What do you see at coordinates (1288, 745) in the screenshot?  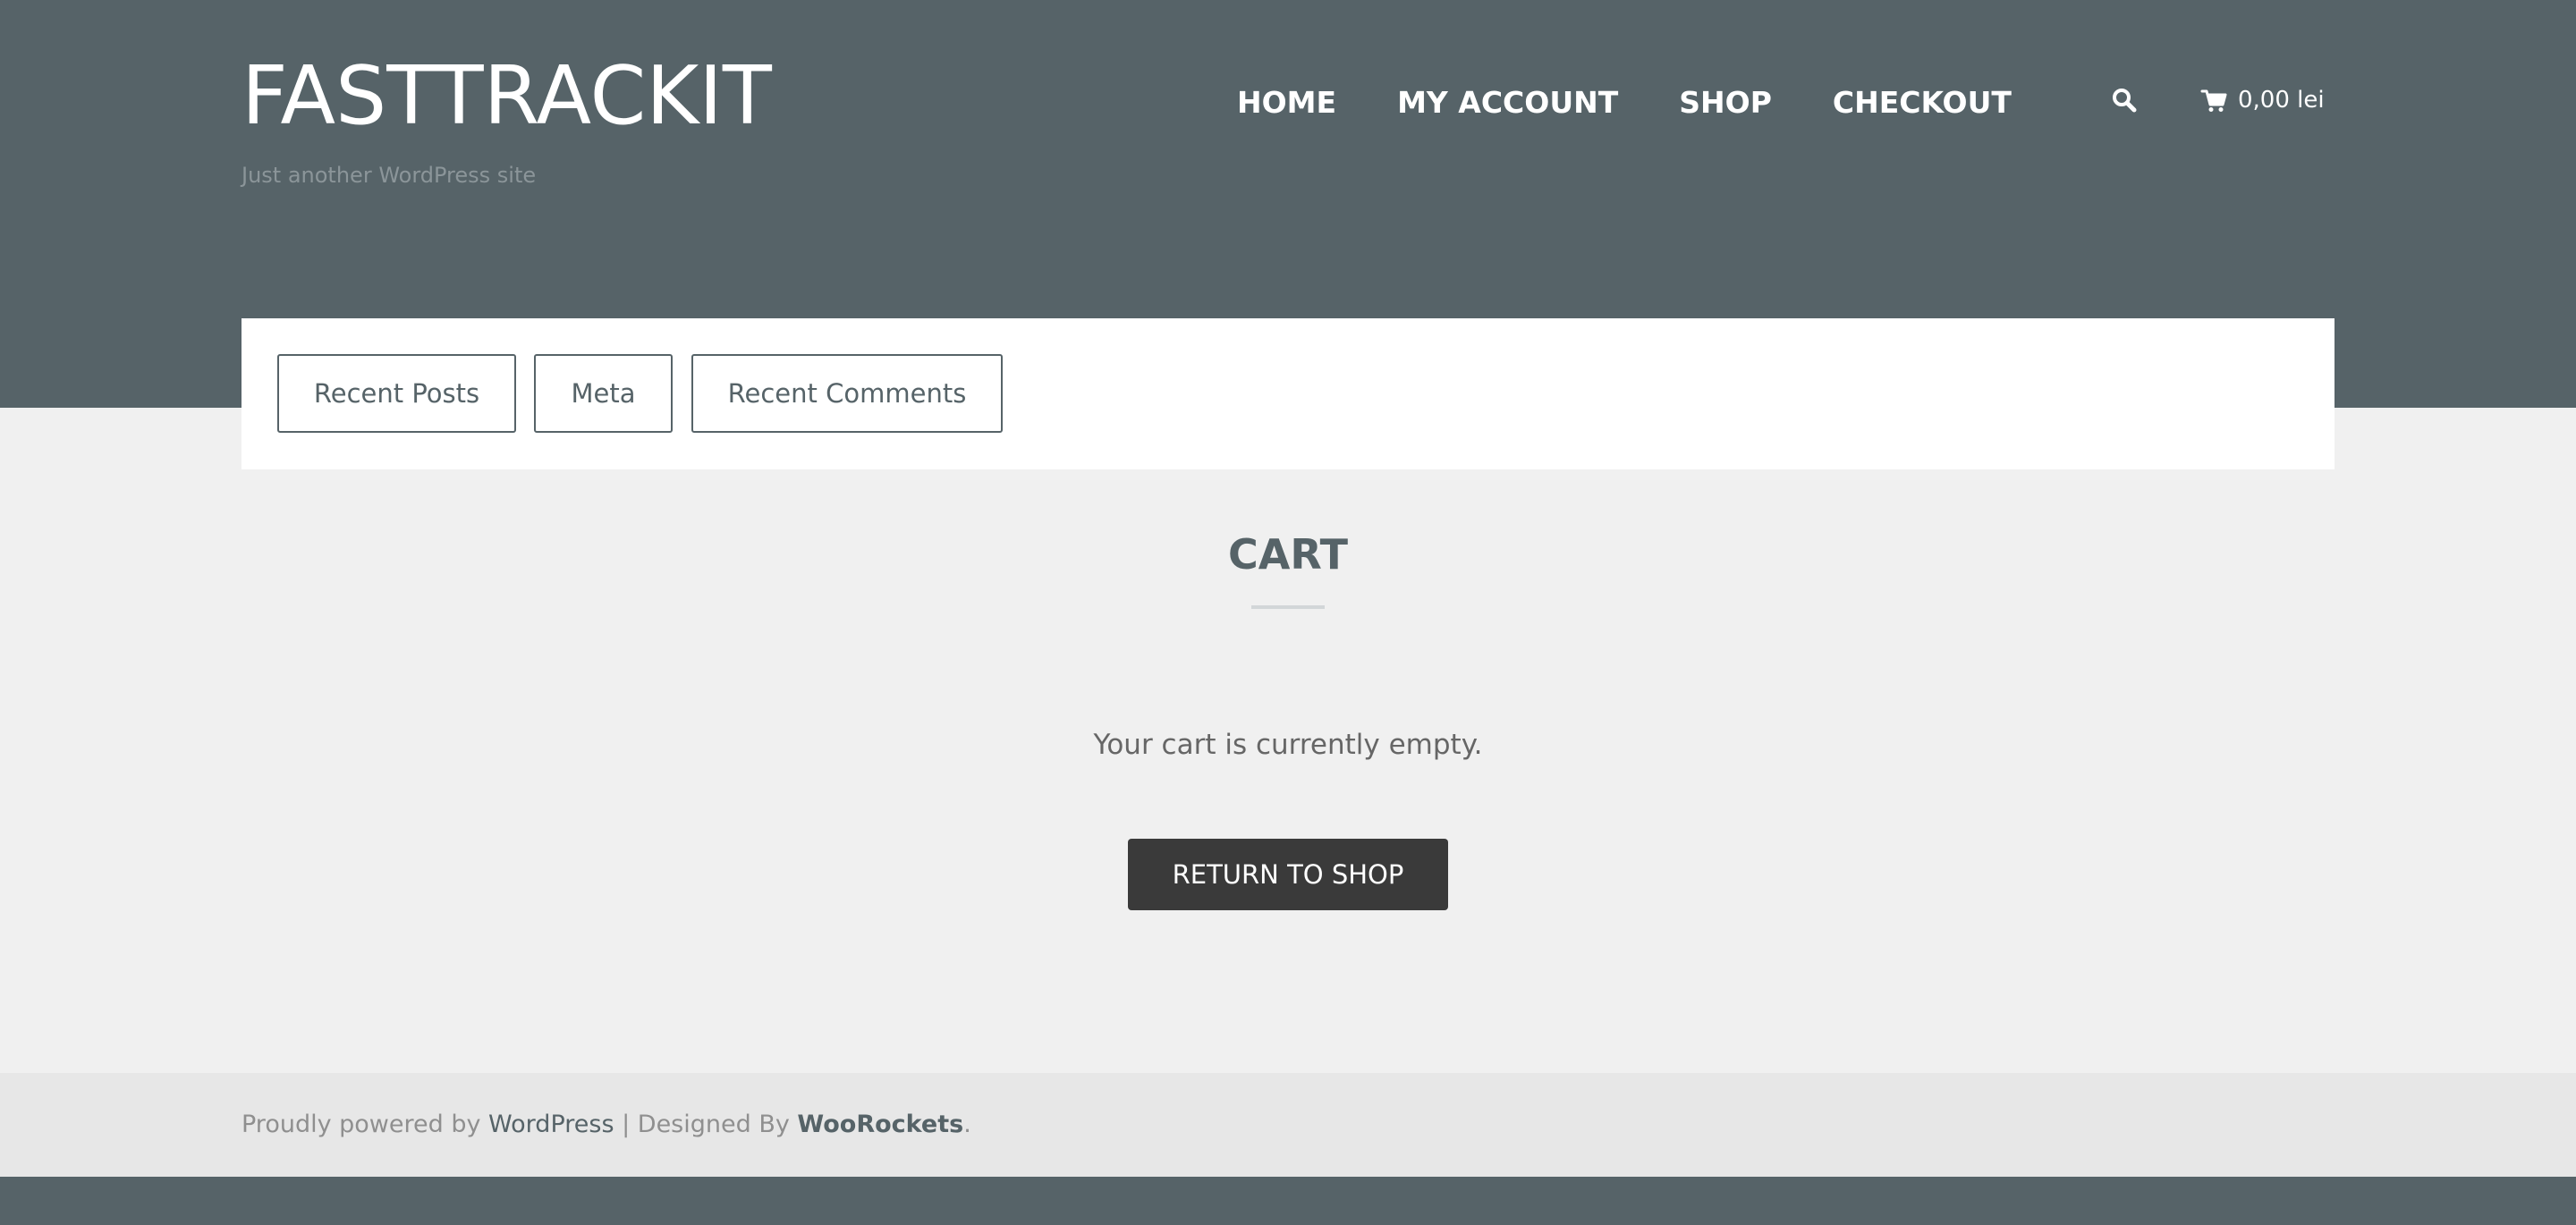 I see `cart-empty-message: Your cart is currently empty.` at bounding box center [1288, 745].